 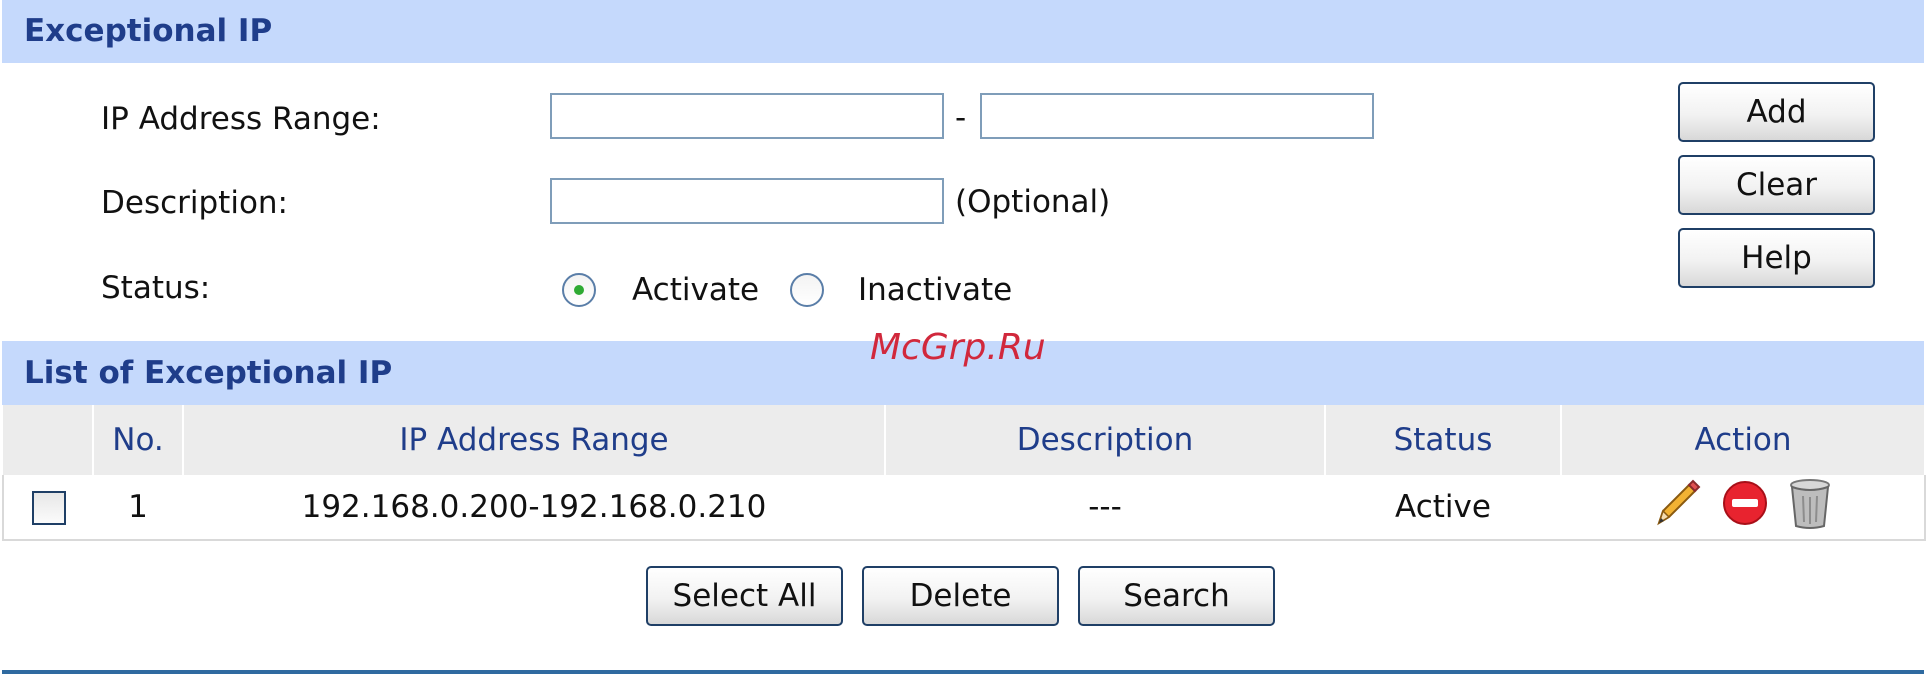 What do you see at coordinates (156, 288) in the screenshot?
I see `status-label: Status:` at bounding box center [156, 288].